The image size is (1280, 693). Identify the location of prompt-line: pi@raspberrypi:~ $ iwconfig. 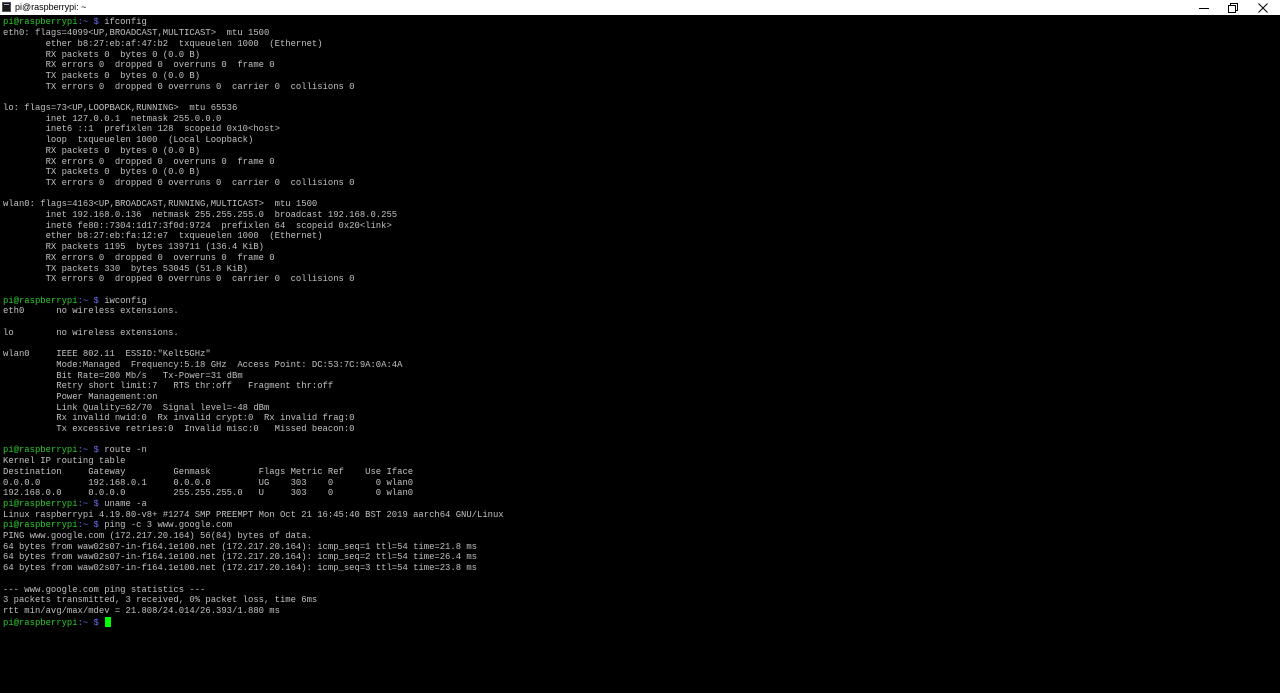
(75, 301).